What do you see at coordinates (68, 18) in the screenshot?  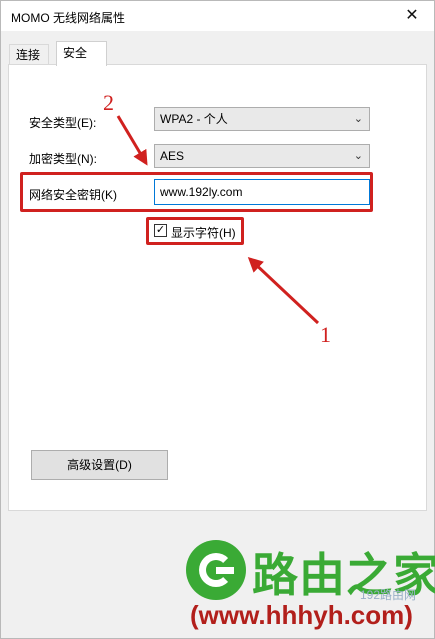 I see `window-title: MOMO 无线网络属性` at bounding box center [68, 18].